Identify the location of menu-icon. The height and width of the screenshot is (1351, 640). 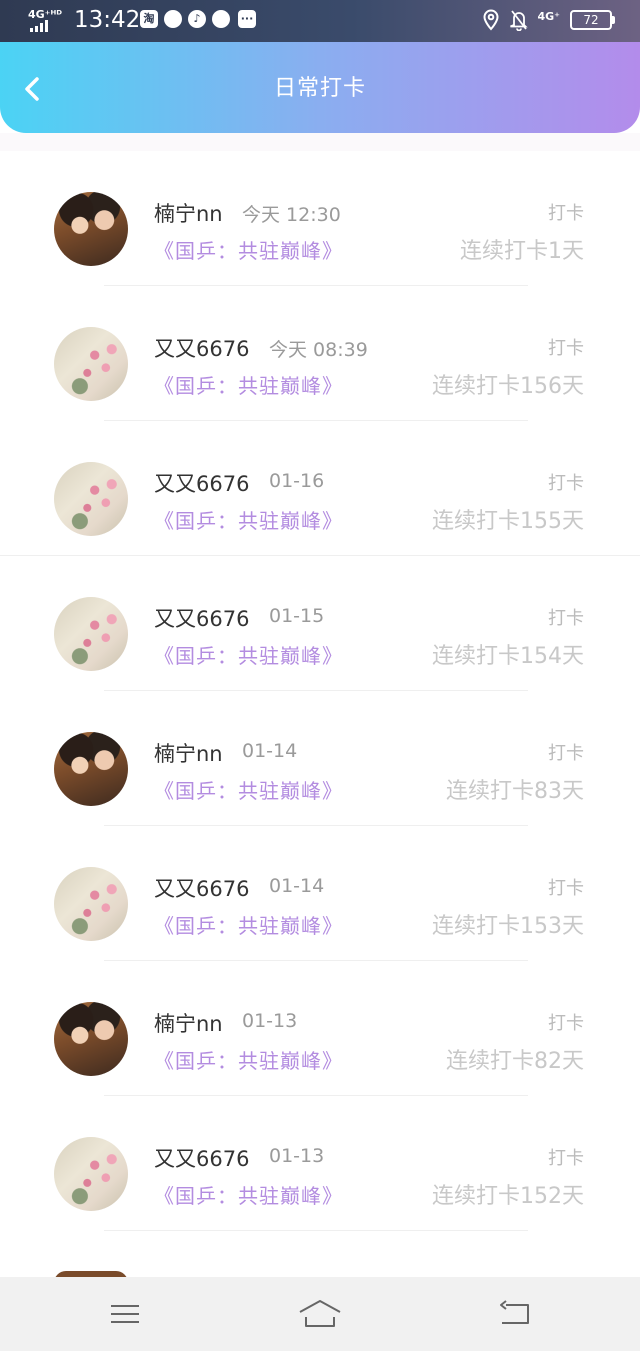
(125, 1314).